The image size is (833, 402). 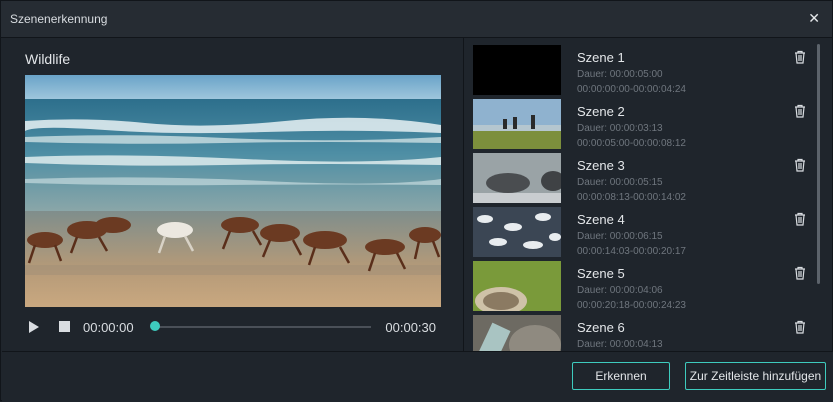 What do you see at coordinates (601, 219) in the screenshot?
I see `scene-title: Szene 4` at bounding box center [601, 219].